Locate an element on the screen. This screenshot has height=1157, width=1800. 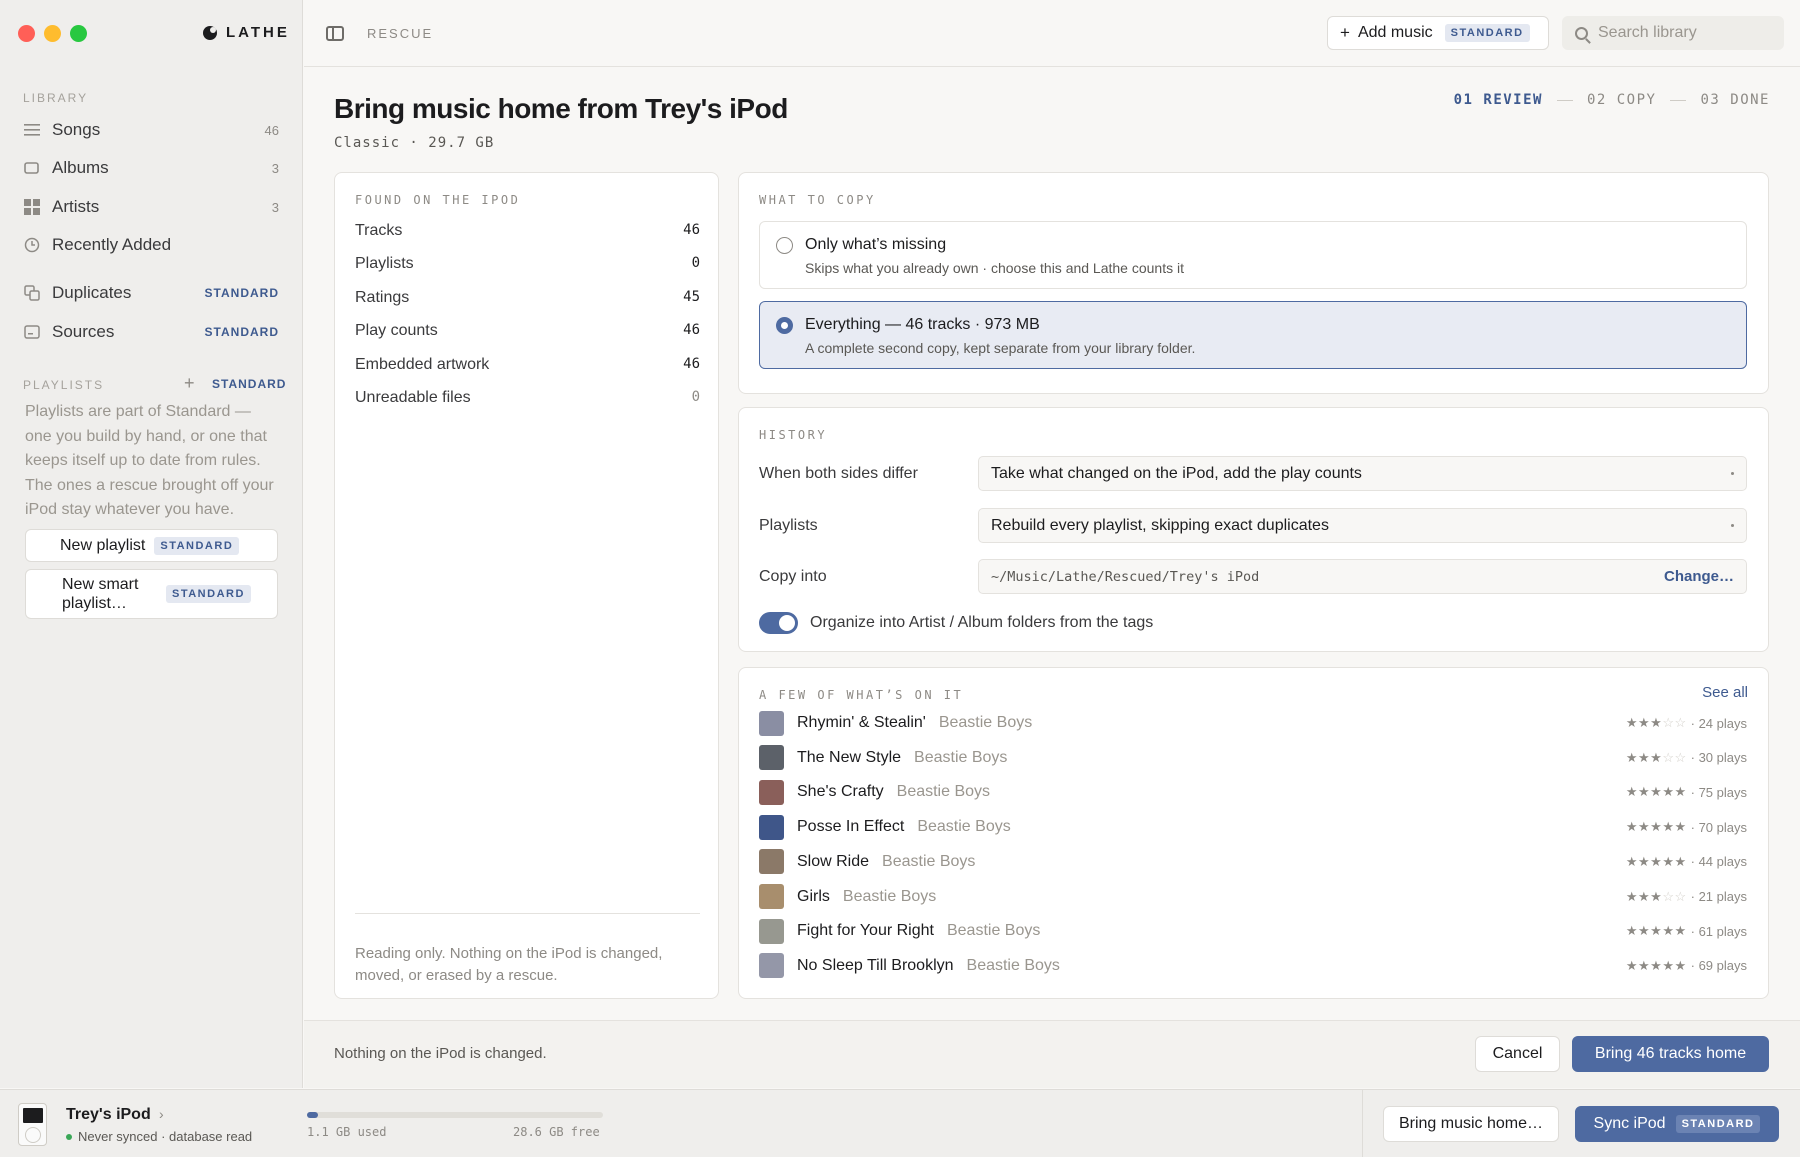
star-rating: ★★★★★ is located at coordinates (1656, 862).